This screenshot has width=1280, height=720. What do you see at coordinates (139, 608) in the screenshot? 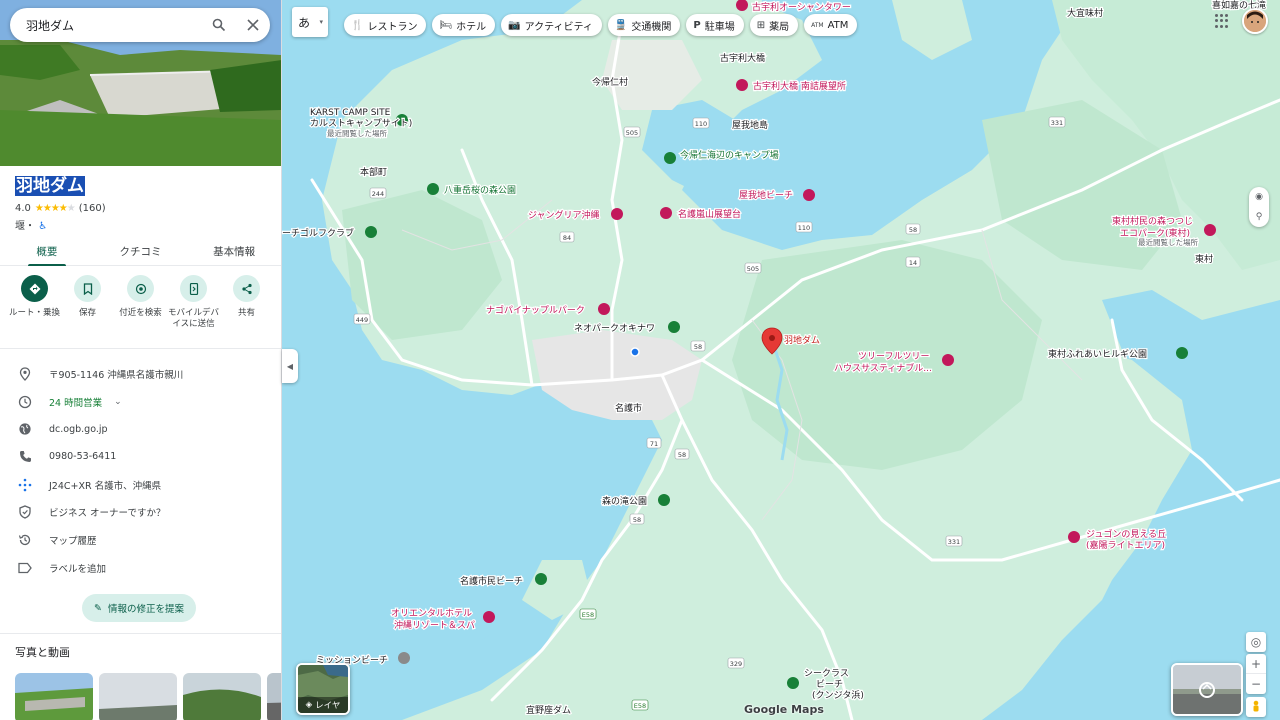
I see `suggest-edit-button: ✎ 情報の修正を提案` at bounding box center [139, 608].